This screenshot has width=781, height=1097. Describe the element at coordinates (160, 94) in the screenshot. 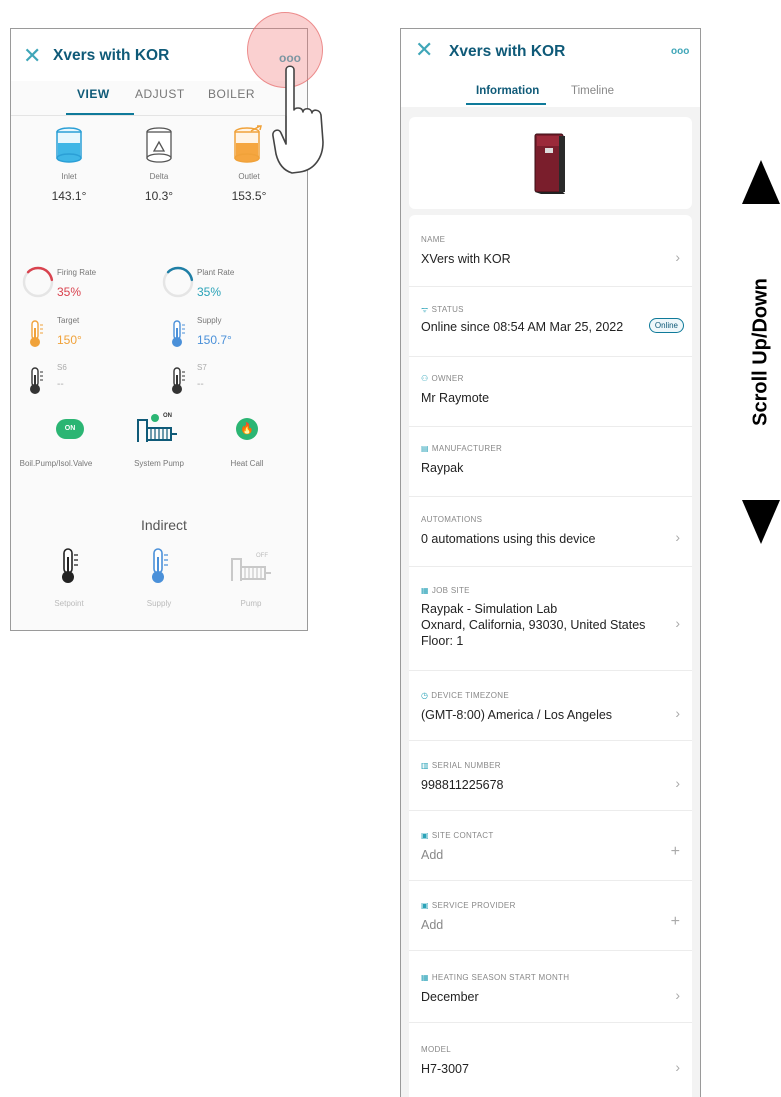

I see `tab-adjust: ADJUST` at that location.